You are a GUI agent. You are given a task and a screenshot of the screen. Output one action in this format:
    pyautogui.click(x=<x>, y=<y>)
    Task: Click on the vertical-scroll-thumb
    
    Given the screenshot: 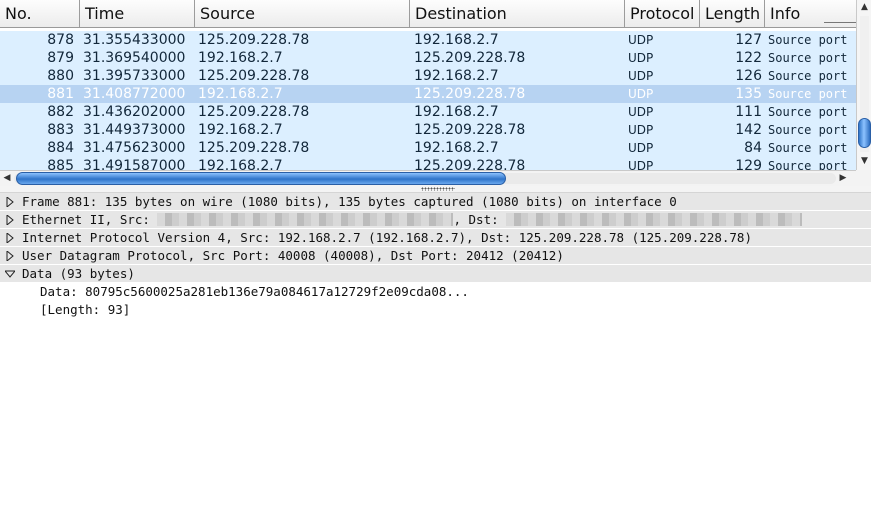 What is the action you would take?
    pyautogui.click(x=864, y=133)
    